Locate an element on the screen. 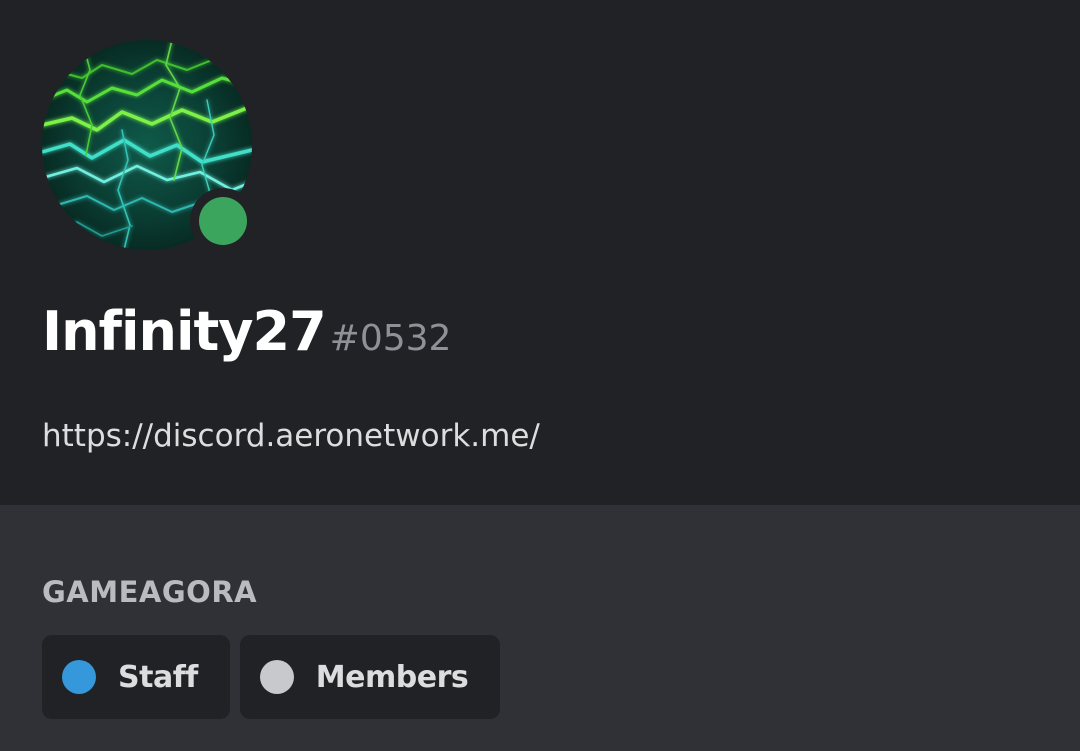 The image size is (1080, 751). online-status-icon is located at coordinates (223, 221).